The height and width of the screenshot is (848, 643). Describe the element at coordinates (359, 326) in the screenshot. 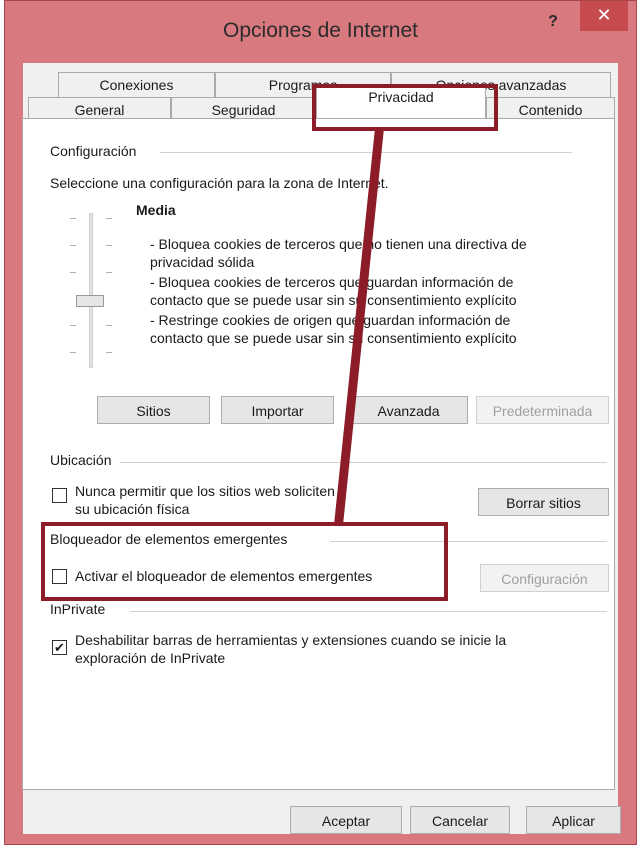

I see `arrow-line-shape` at that location.